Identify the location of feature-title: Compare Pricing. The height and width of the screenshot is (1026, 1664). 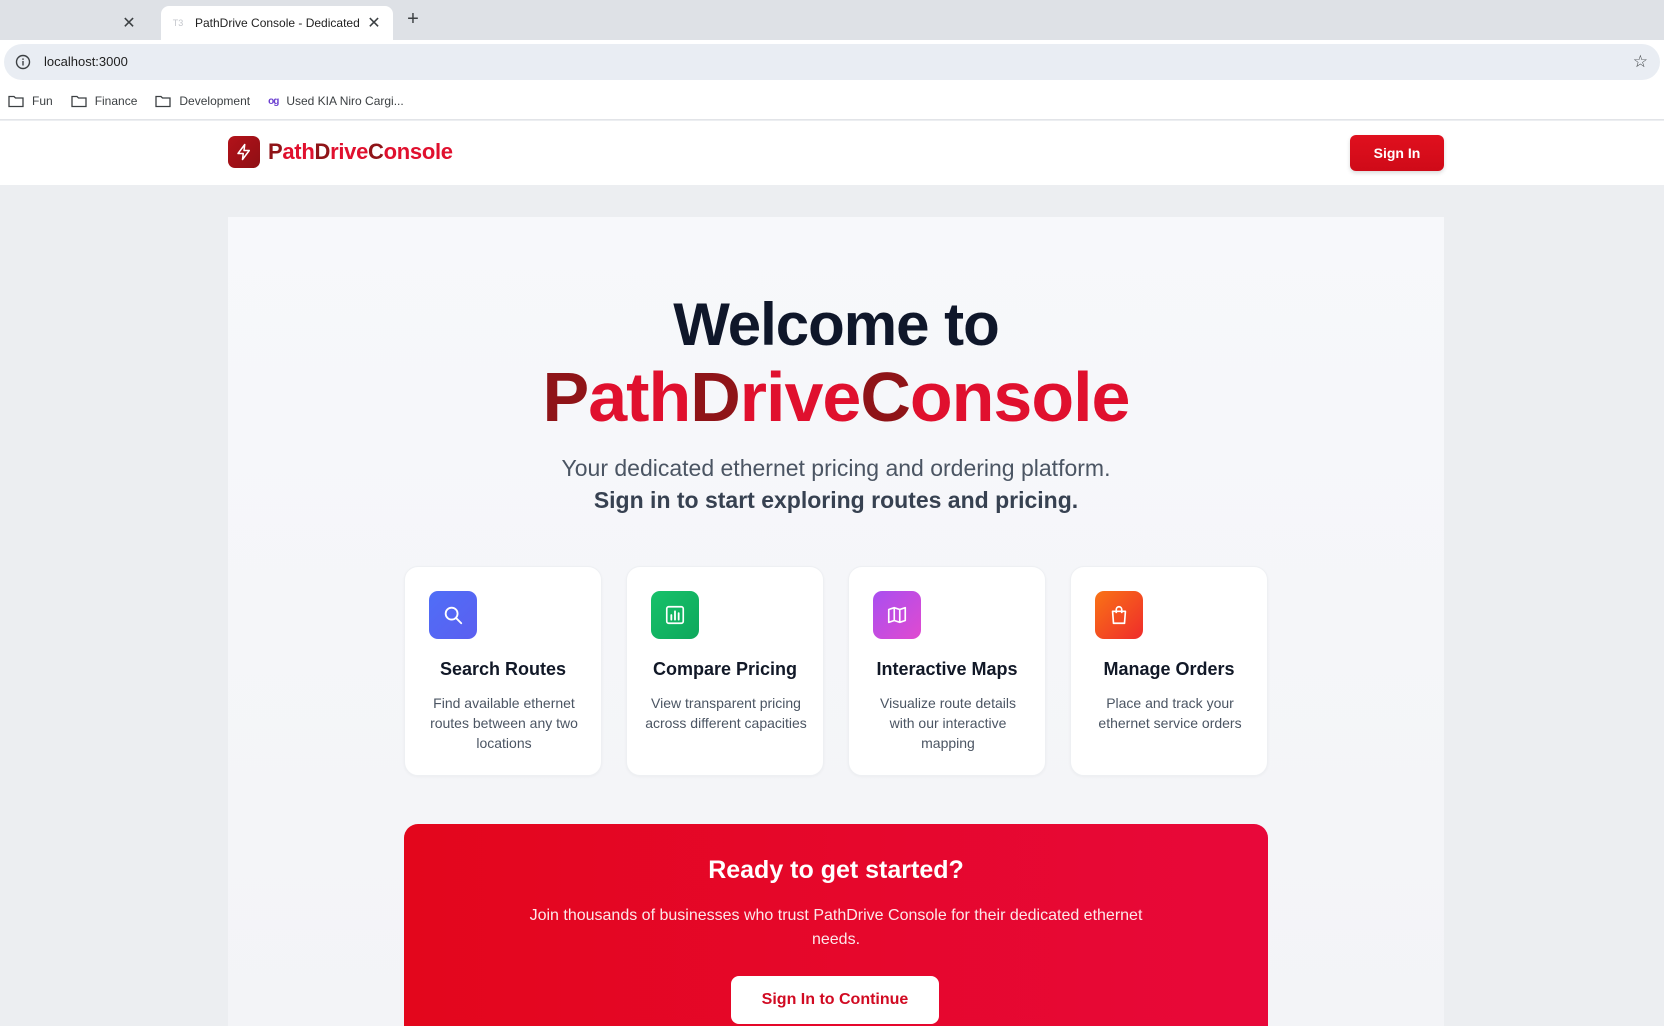
(725, 669).